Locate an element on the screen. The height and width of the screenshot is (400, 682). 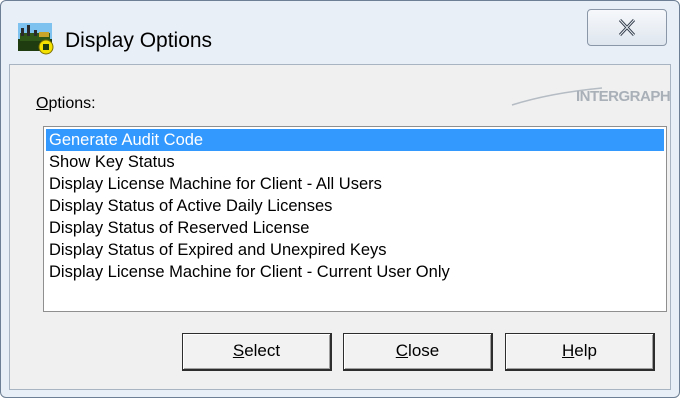
list-item-active-daily-licenses: Display Status of Active Daily Licenses is located at coordinates (355, 206).